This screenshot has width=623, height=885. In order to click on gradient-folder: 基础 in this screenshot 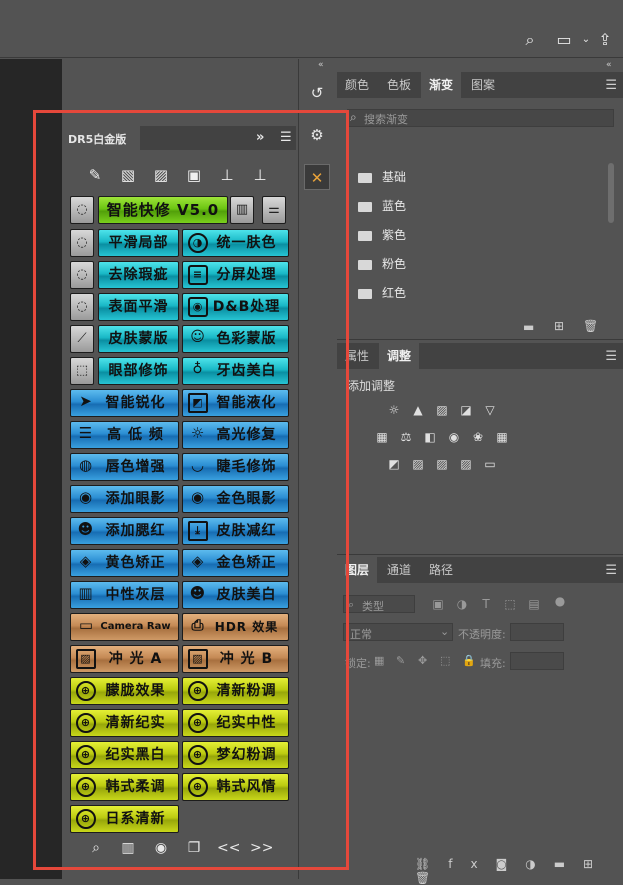, I will do `click(382, 177)`.